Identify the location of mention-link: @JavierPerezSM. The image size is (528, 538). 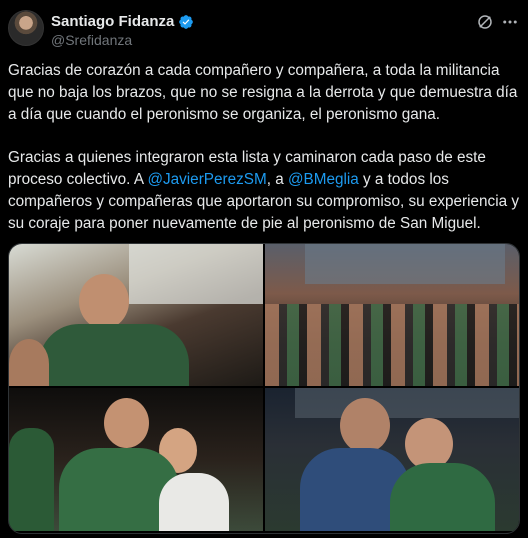
(206, 179).